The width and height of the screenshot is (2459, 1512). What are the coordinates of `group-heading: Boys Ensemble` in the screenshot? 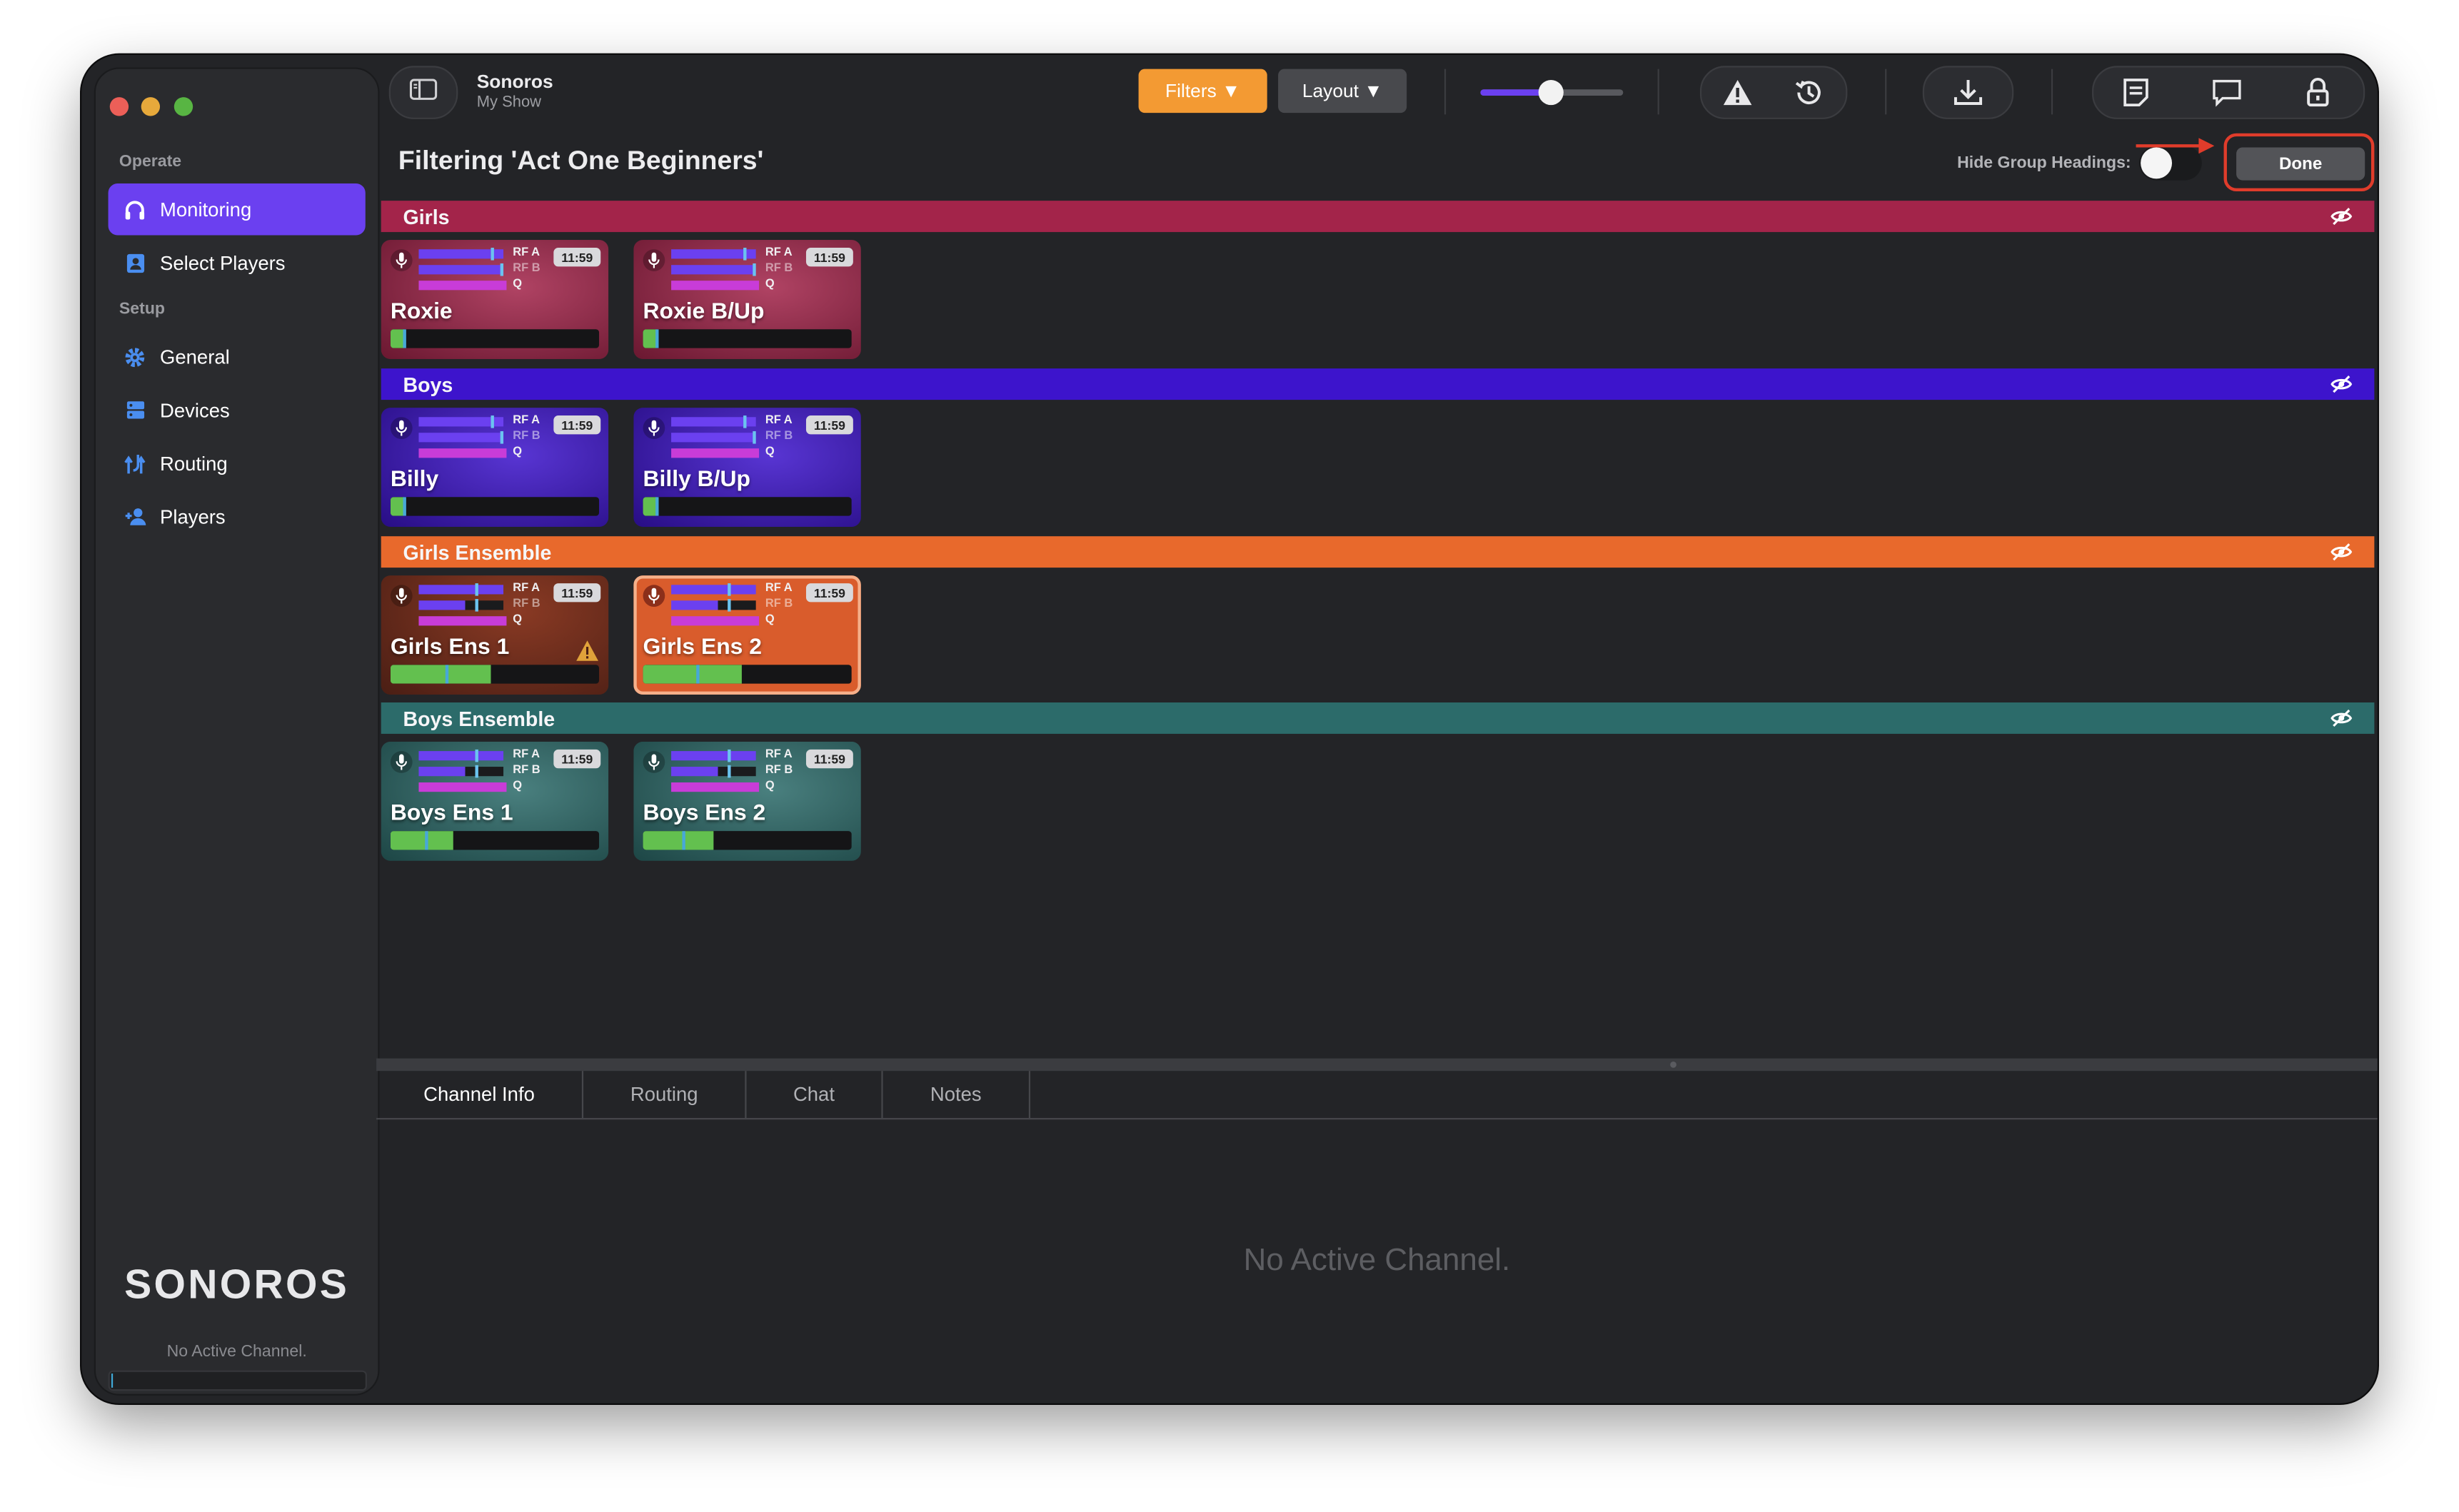 It's located at (1378, 718).